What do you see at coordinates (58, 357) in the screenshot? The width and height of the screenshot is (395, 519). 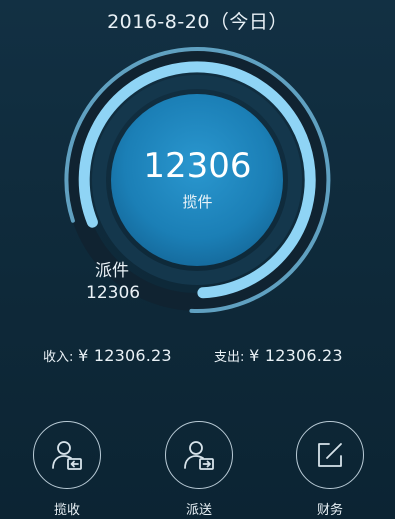 I see `income-label: 收入:` at bounding box center [58, 357].